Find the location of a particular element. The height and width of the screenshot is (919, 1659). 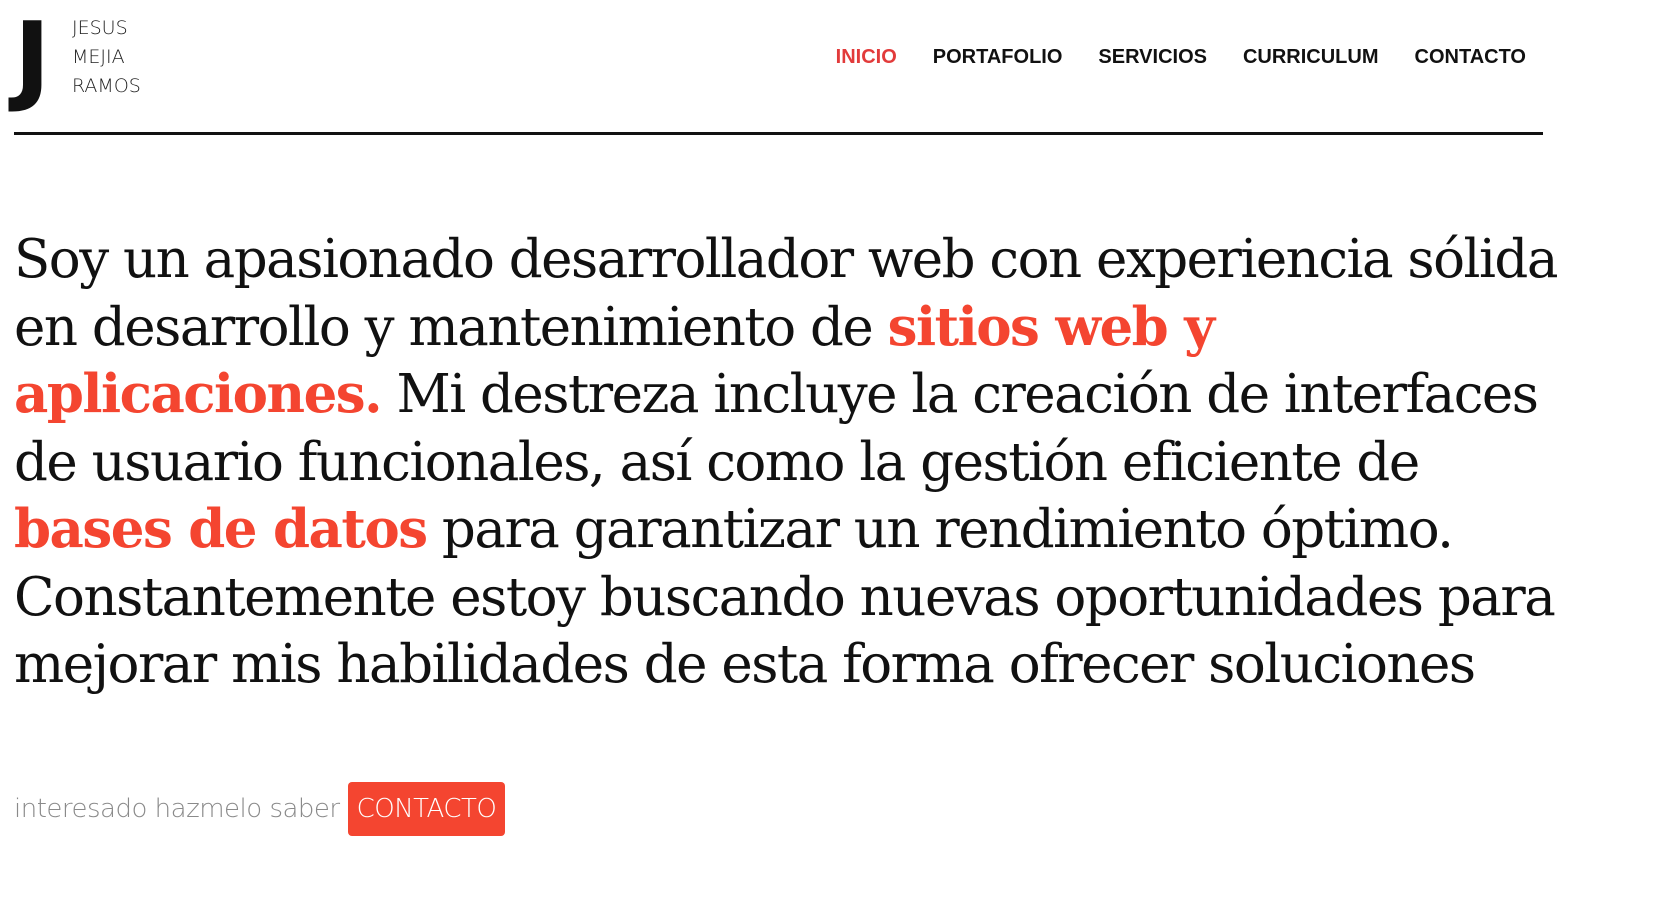

intro-highlight-bases: bases de datos is located at coordinates (221, 529).